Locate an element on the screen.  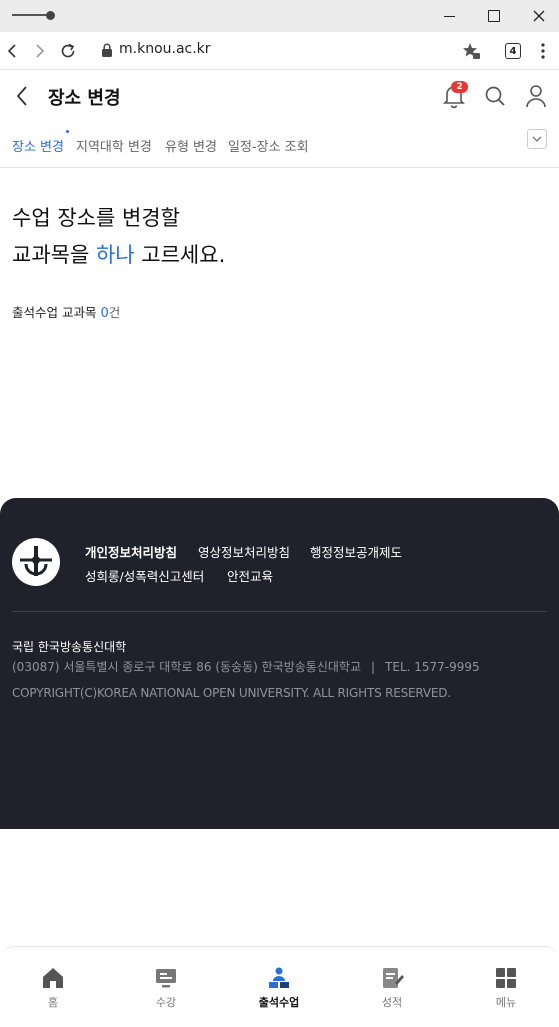
minimize-button is located at coordinates (449, 16).